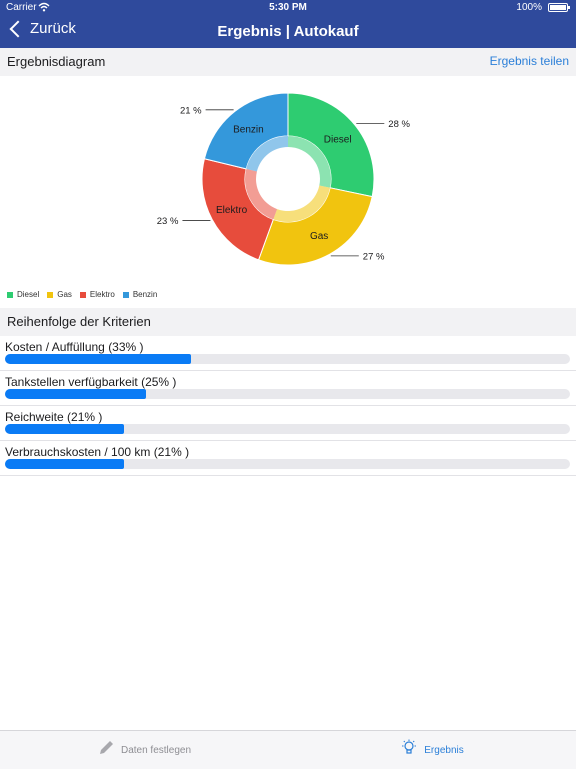 The image size is (576, 769). I want to click on pencil-icon, so click(106, 750).